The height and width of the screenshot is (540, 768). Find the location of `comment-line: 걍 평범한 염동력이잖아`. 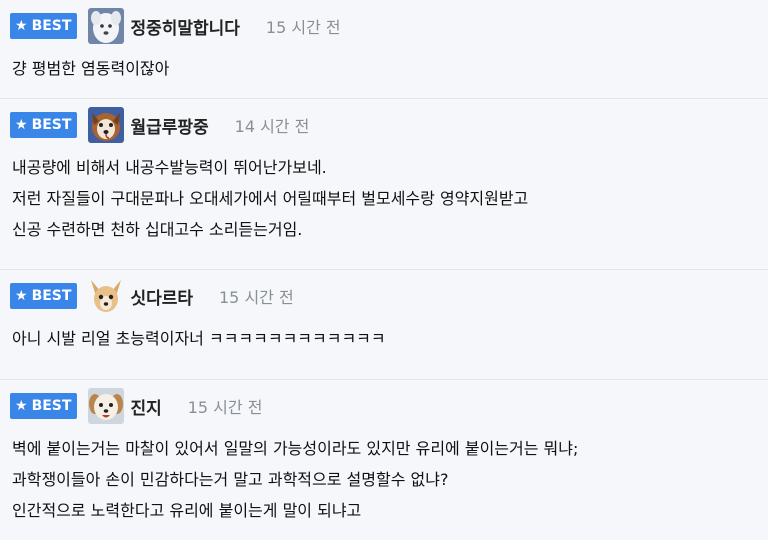

comment-line: 걍 평범한 염동력이잖아 is located at coordinates (91, 68).